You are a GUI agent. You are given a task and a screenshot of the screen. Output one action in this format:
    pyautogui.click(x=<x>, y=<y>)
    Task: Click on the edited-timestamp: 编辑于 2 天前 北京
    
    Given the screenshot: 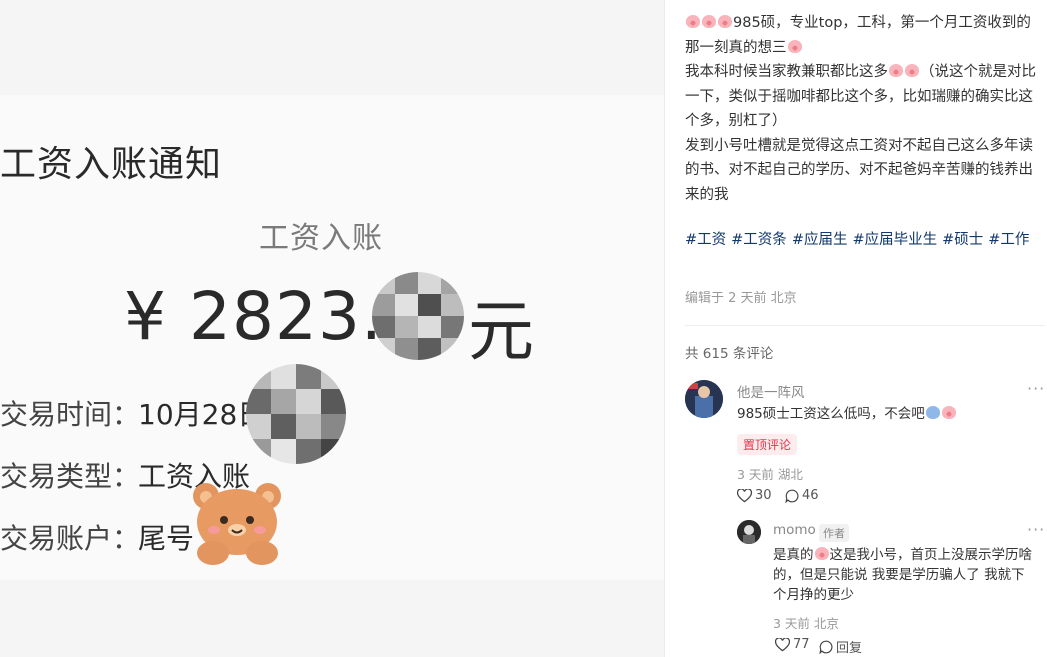 What is the action you would take?
    pyautogui.click(x=741, y=298)
    